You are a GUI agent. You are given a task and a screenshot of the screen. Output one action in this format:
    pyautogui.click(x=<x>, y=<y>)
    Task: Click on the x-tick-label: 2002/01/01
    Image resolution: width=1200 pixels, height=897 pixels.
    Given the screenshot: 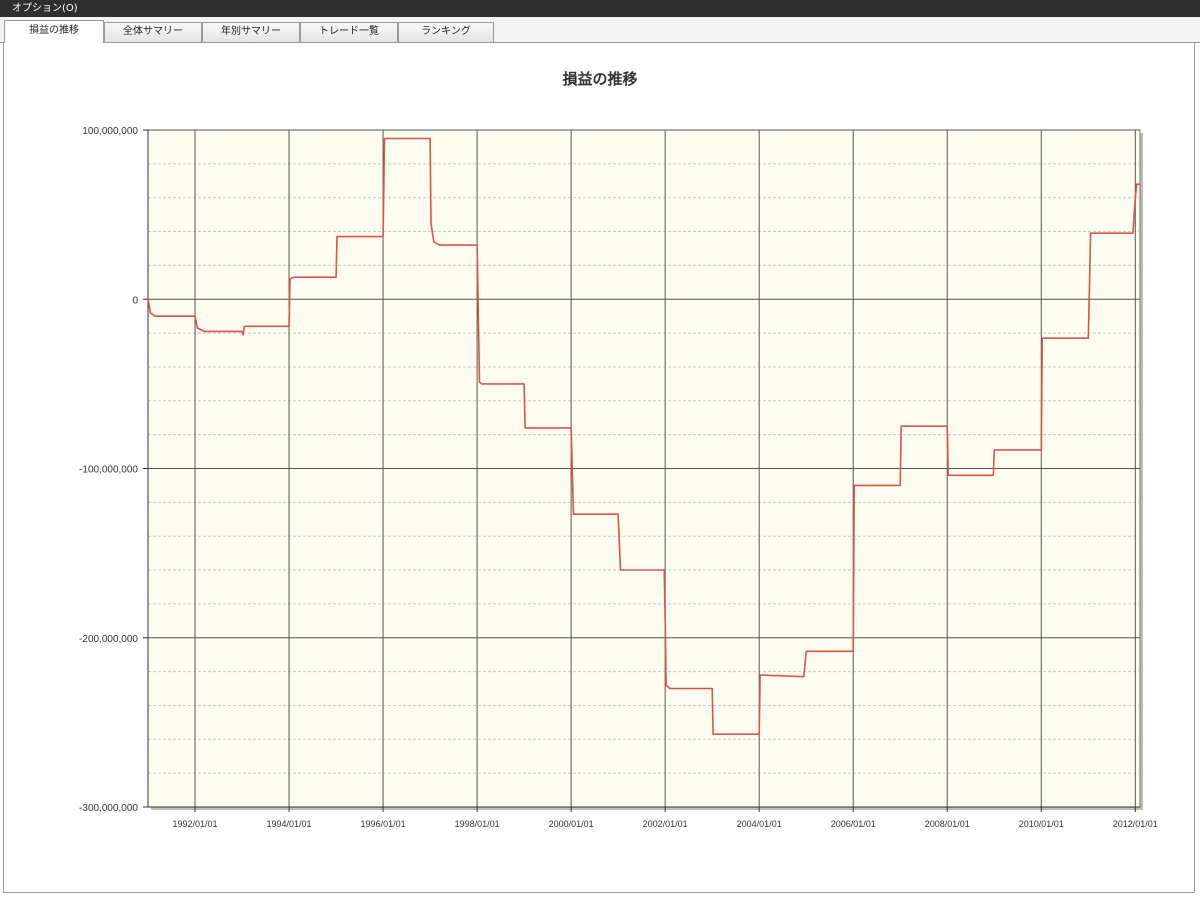 What is the action you would take?
    pyautogui.click(x=665, y=824)
    